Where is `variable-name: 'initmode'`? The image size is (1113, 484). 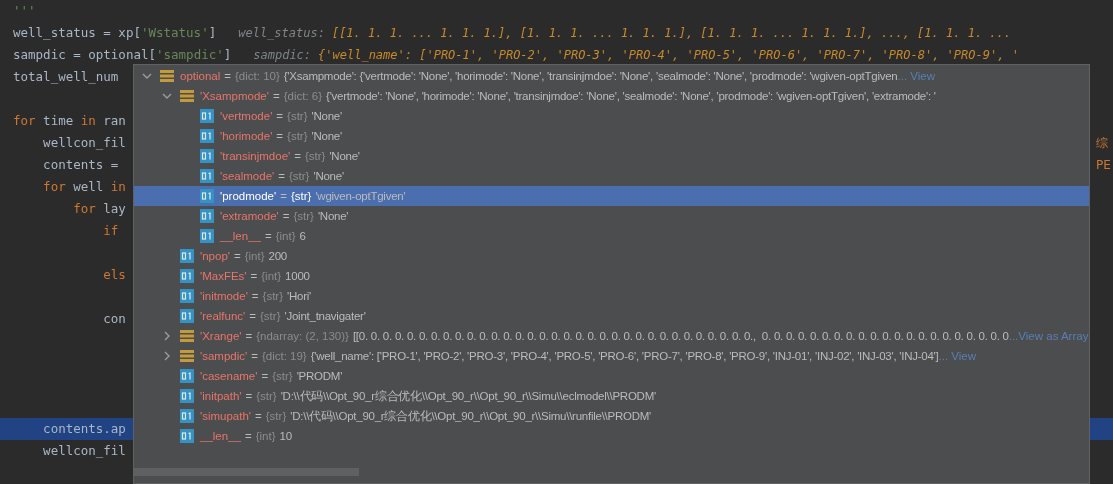 variable-name: 'initmode' is located at coordinates (224, 296).